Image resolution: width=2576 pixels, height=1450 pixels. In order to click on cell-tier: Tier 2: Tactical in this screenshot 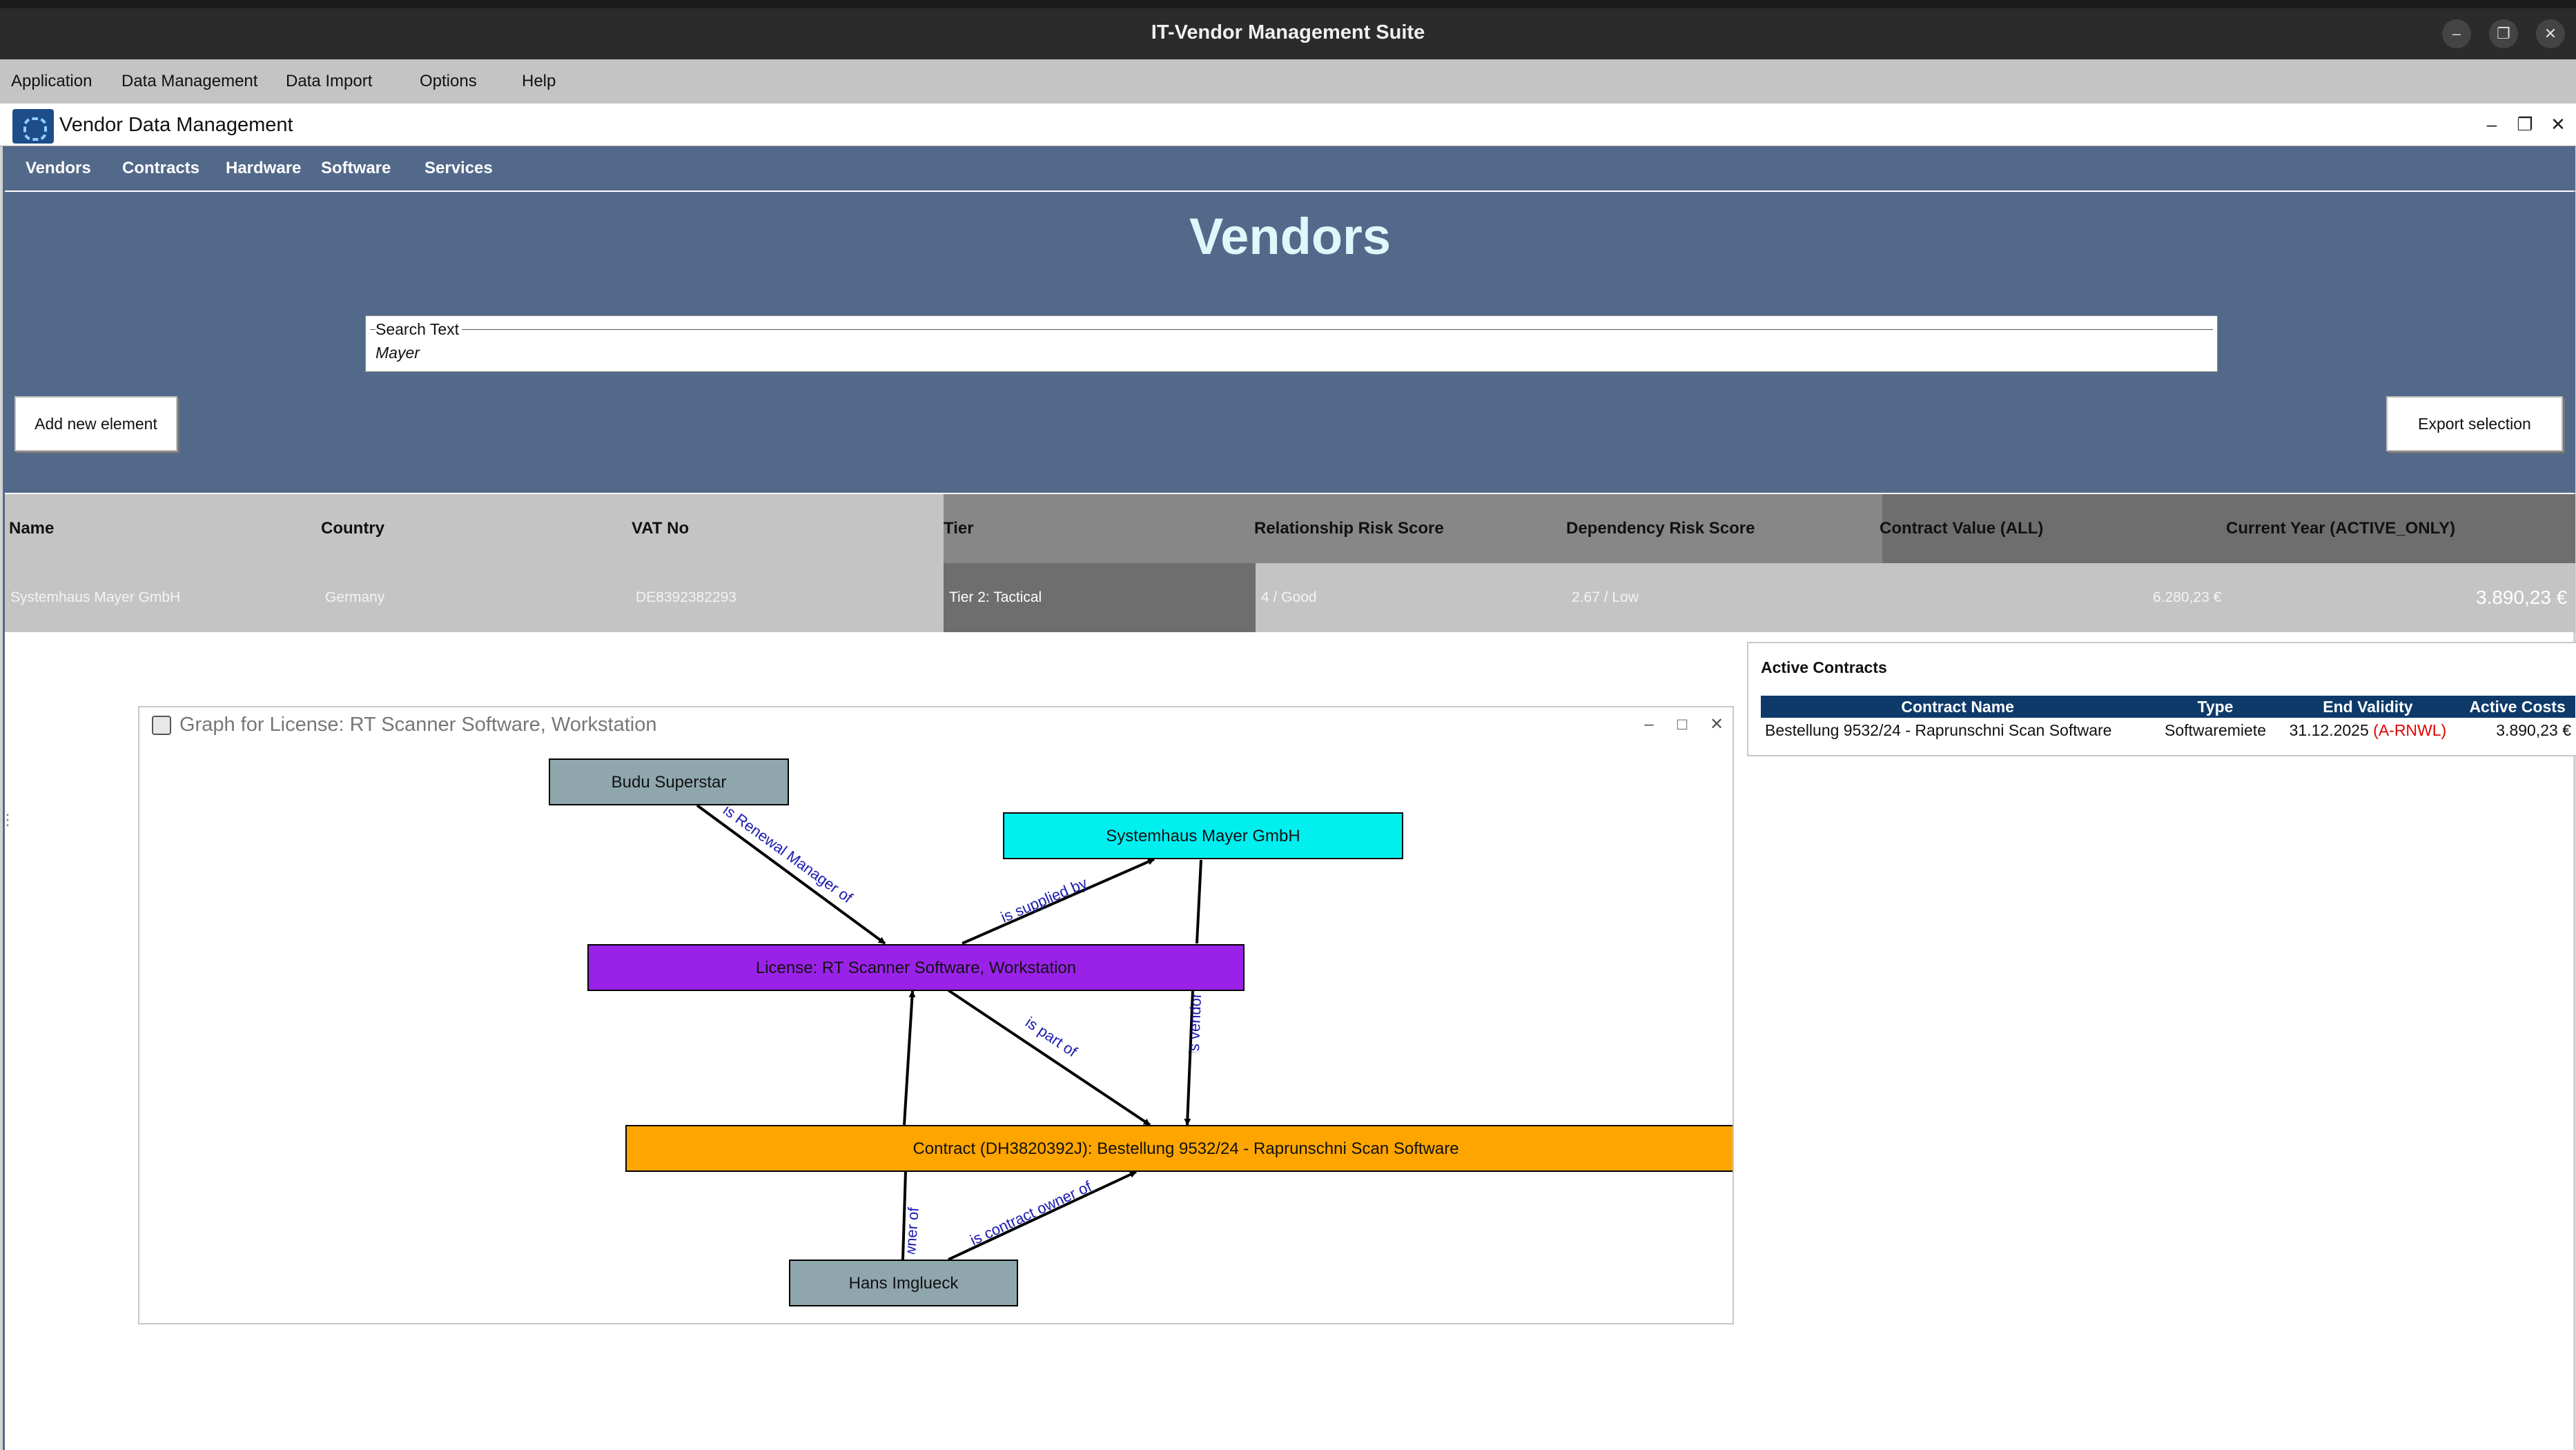, I will do `click(995, 597)`.